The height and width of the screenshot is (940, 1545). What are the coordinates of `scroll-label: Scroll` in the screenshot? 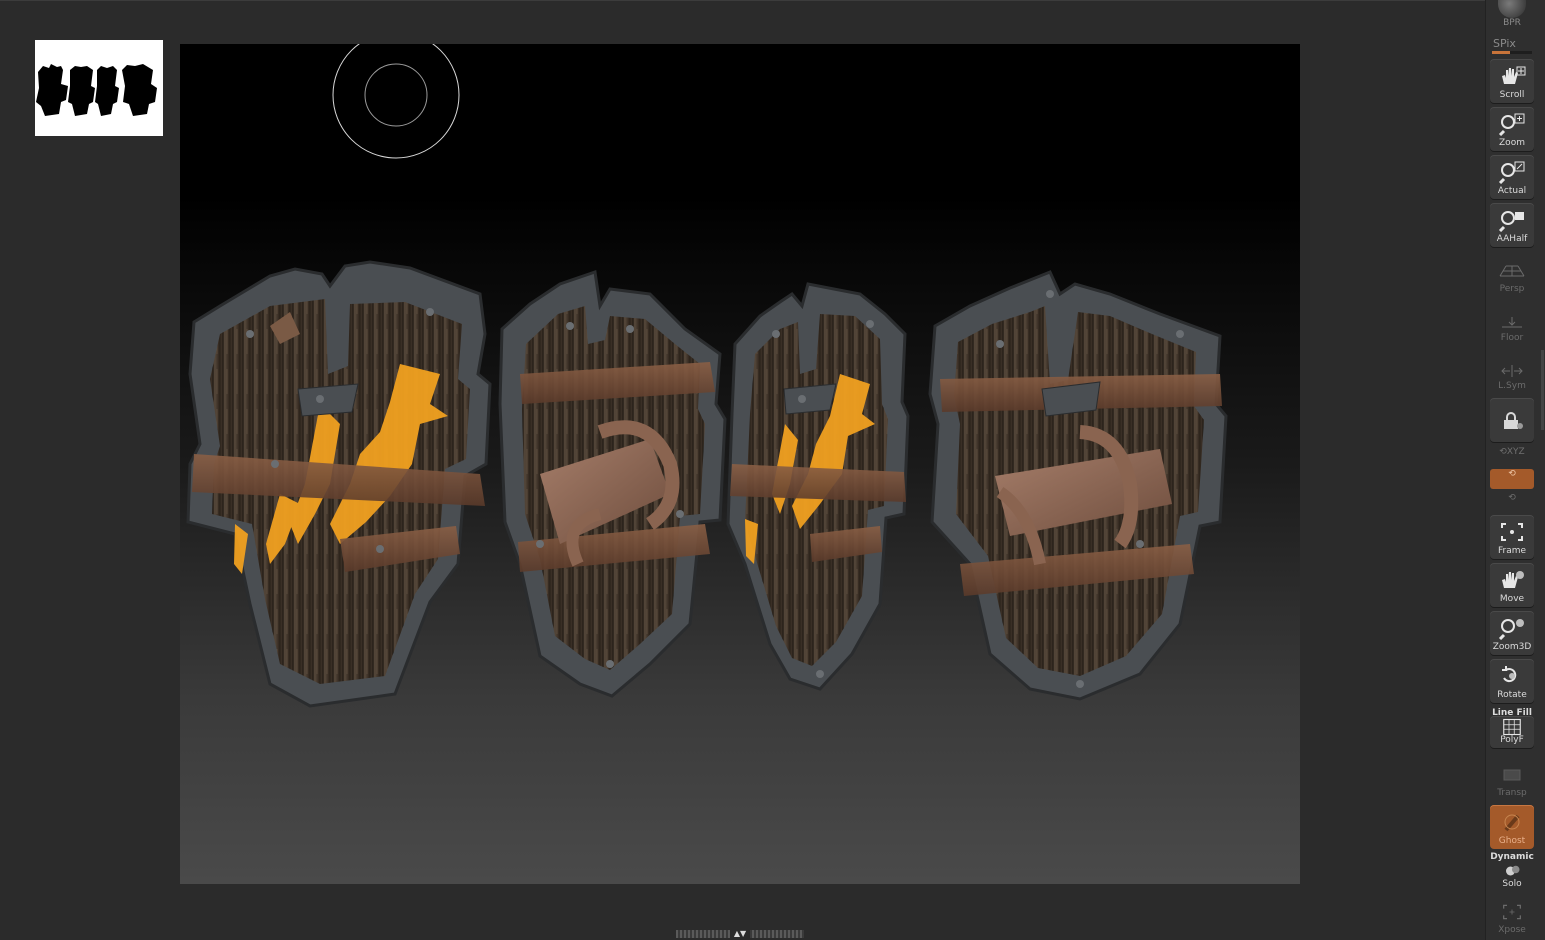 It's located at (1512, 95).